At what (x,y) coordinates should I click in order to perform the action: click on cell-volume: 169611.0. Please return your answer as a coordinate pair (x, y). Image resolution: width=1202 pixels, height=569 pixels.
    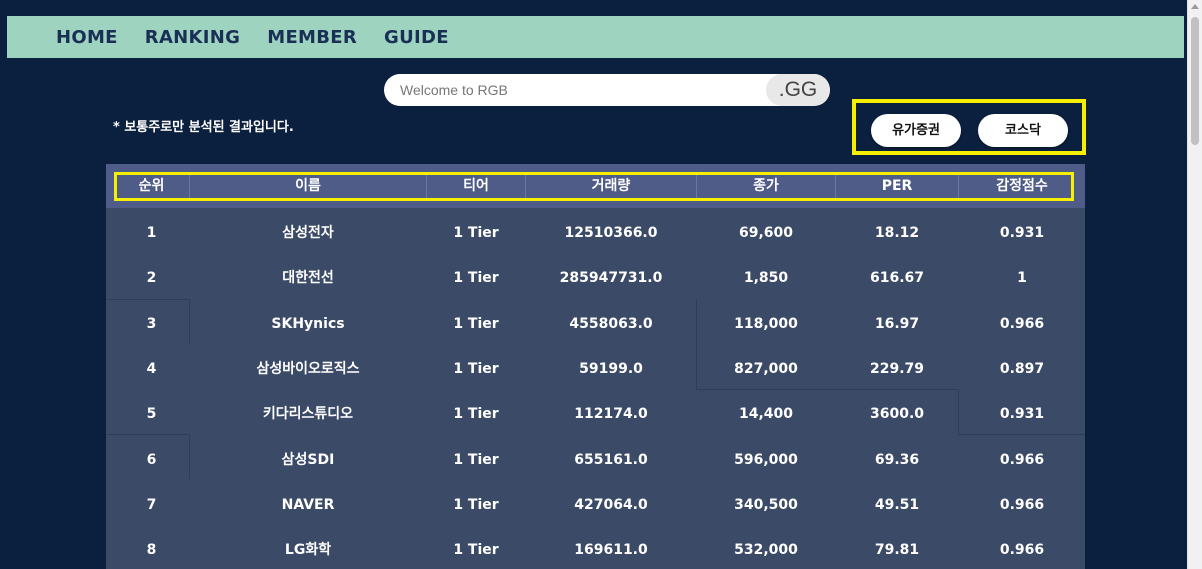
    Looking at the image, I should click on (611, 550).